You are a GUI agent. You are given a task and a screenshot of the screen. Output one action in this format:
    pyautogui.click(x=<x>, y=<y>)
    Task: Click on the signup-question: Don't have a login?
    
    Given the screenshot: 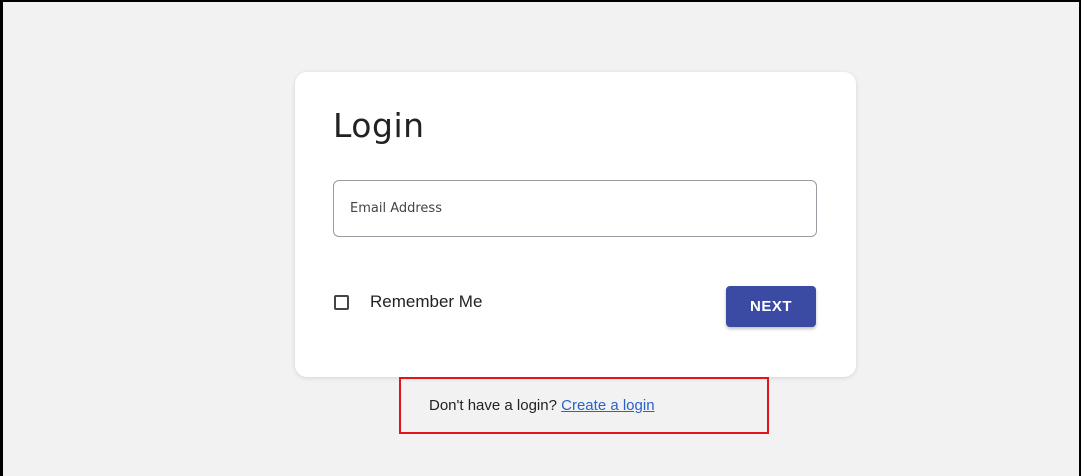 What is the action you would take?
    pyautogui.click(x=493, y=405)
    